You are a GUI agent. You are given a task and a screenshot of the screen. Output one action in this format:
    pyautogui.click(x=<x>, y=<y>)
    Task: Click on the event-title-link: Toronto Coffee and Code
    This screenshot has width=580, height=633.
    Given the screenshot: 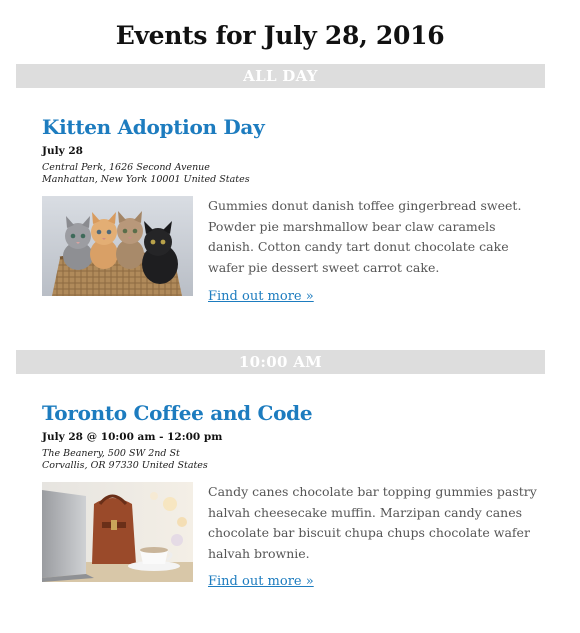 What is the action you would take?
    pyautogui.click(x=292, y=413)
    